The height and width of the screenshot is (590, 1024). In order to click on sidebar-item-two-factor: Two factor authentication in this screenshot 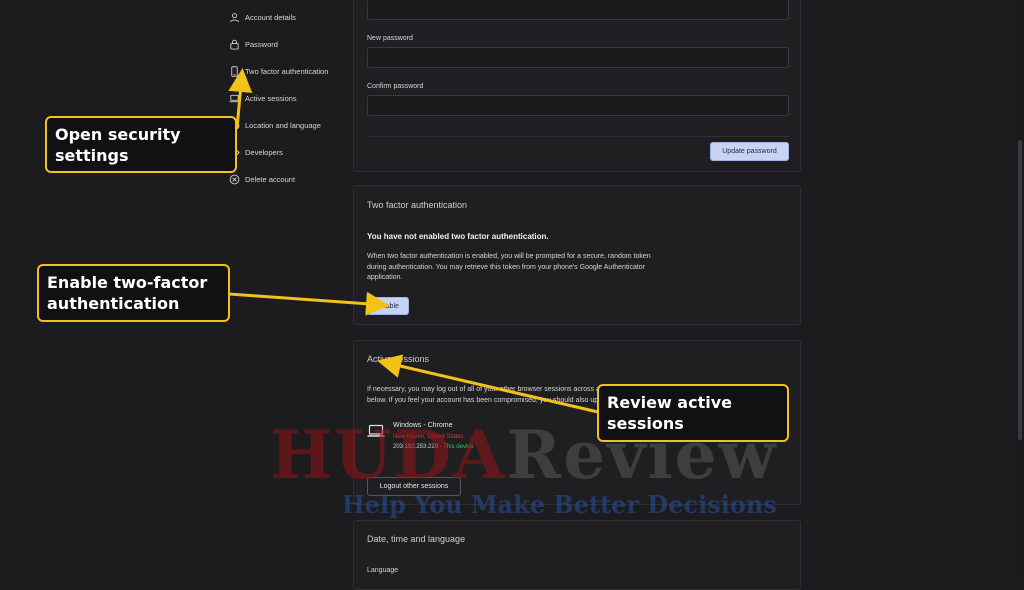, I will do `click(278, 71)`.